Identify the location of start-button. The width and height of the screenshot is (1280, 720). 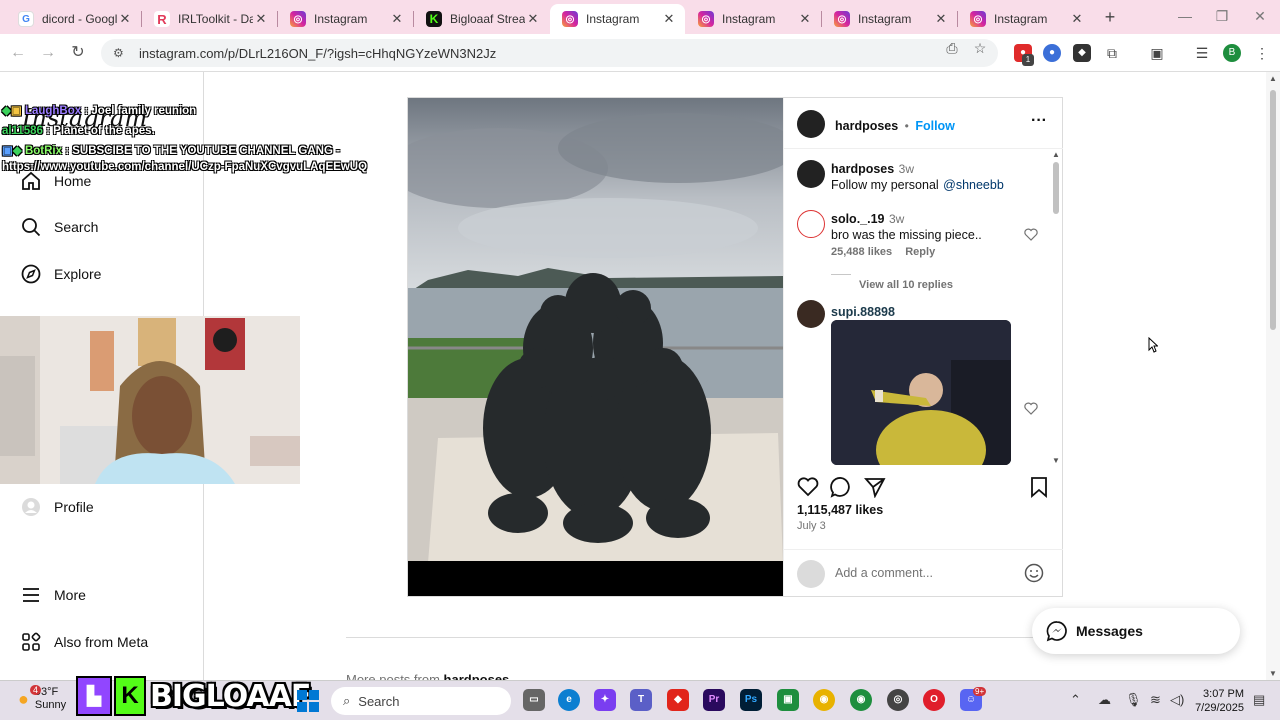
(308, 701).